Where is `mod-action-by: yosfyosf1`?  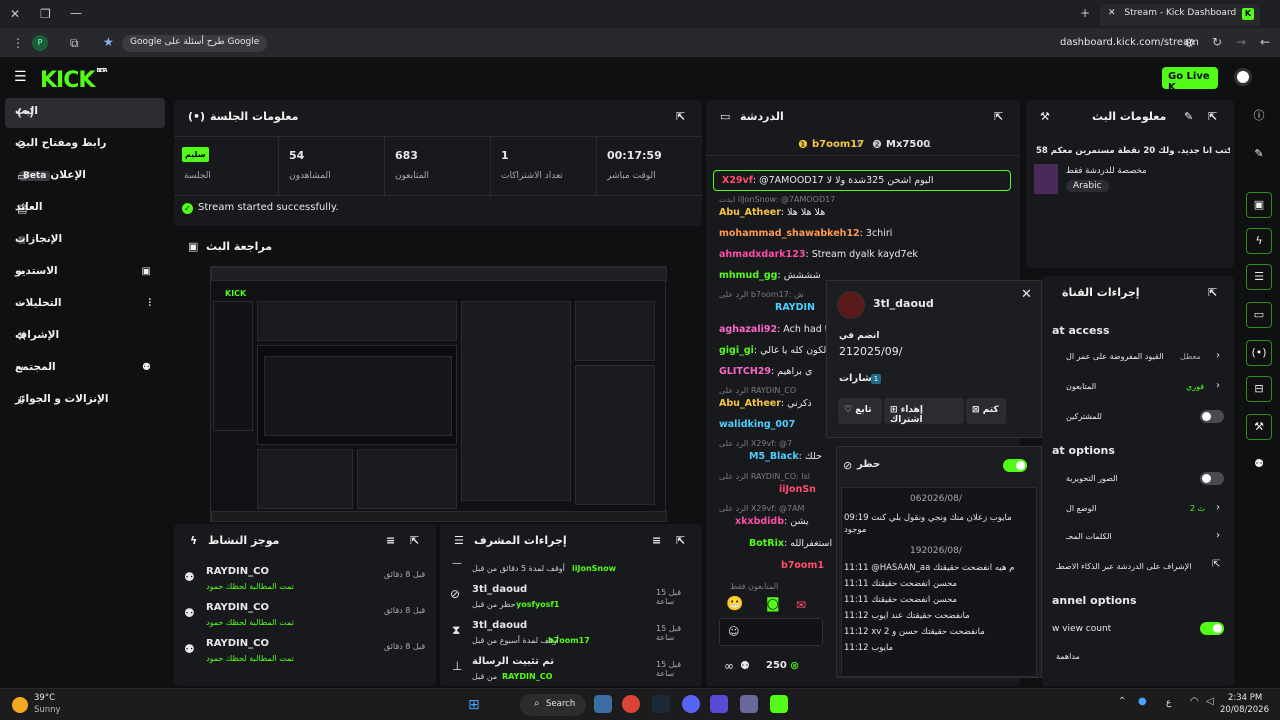
mod-action-by: yosfyosf1 is located at coordinates (537, 604).